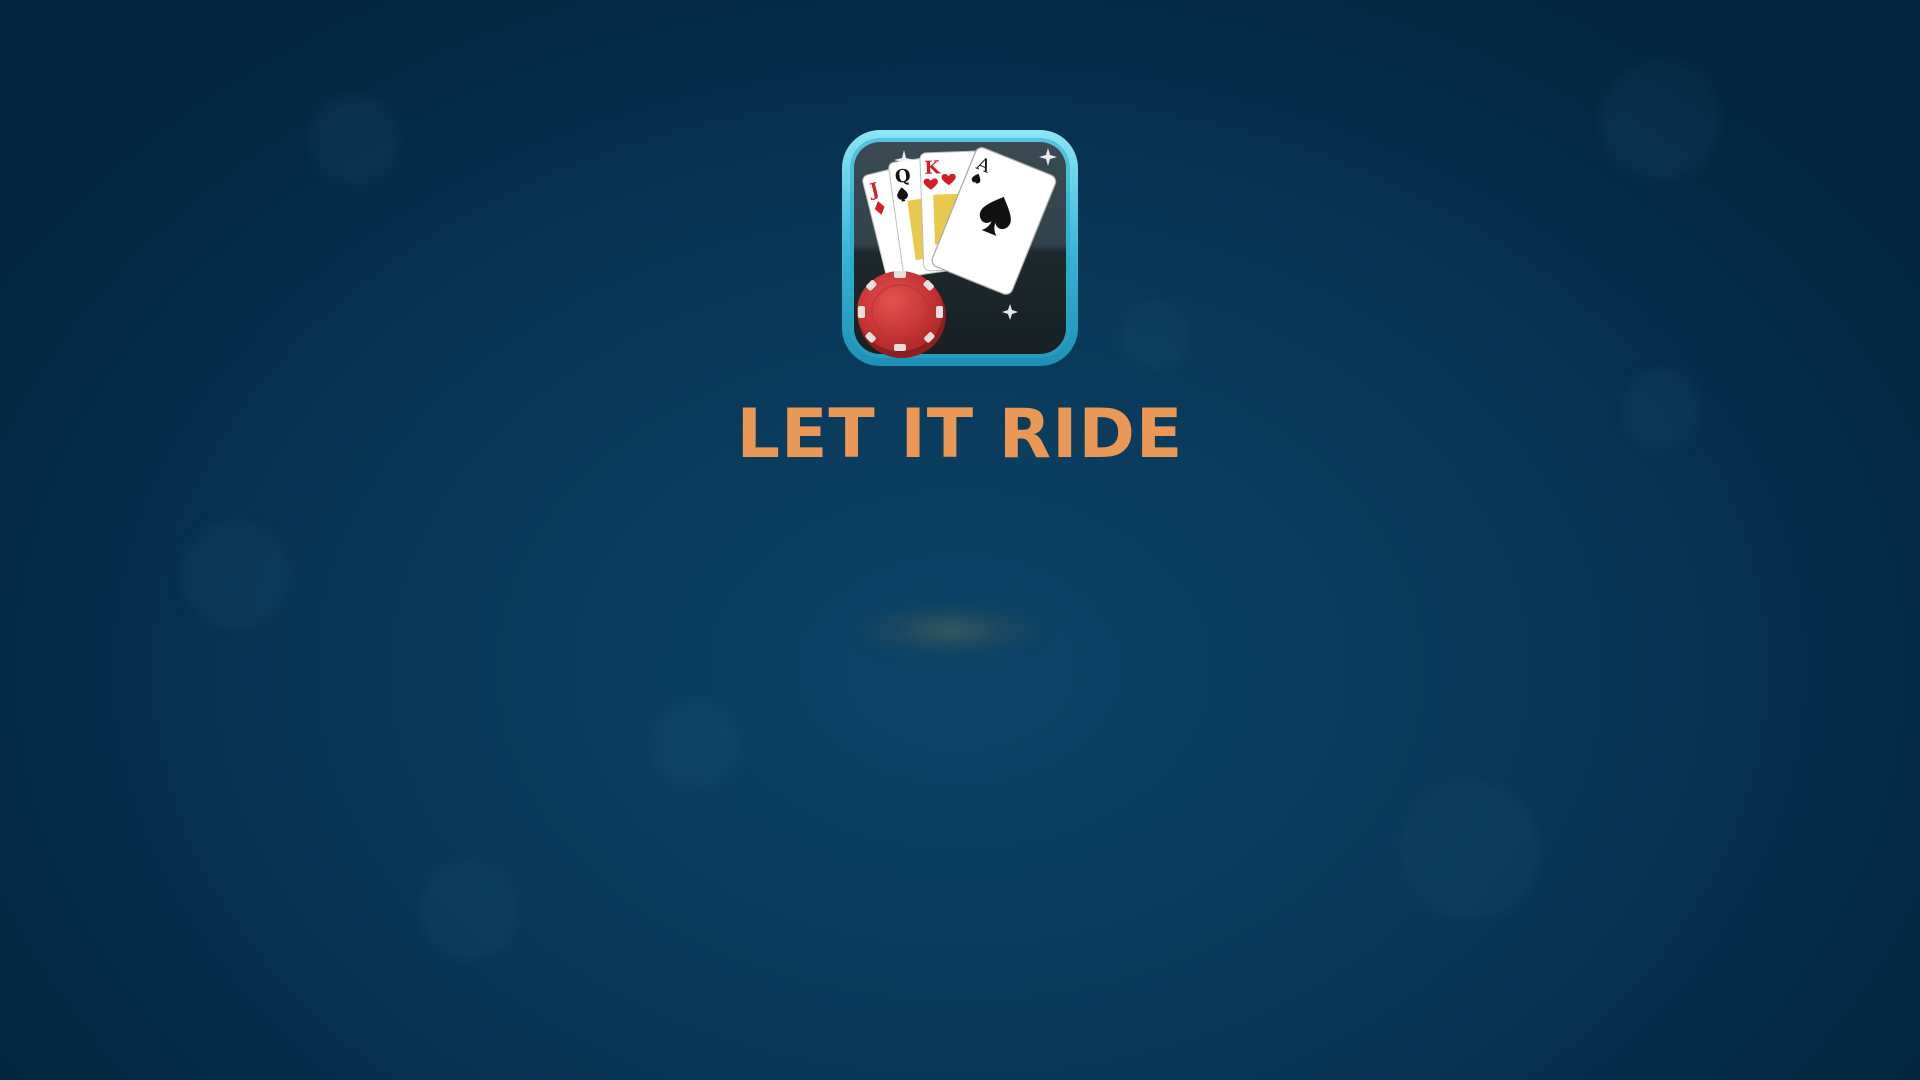 This screenshot has height=1080, width=1920. What do you see at coordinates (960, 248) in the screenshot?
I see `game-logo-icon: J Q K A` at bounding box center [960, 248].